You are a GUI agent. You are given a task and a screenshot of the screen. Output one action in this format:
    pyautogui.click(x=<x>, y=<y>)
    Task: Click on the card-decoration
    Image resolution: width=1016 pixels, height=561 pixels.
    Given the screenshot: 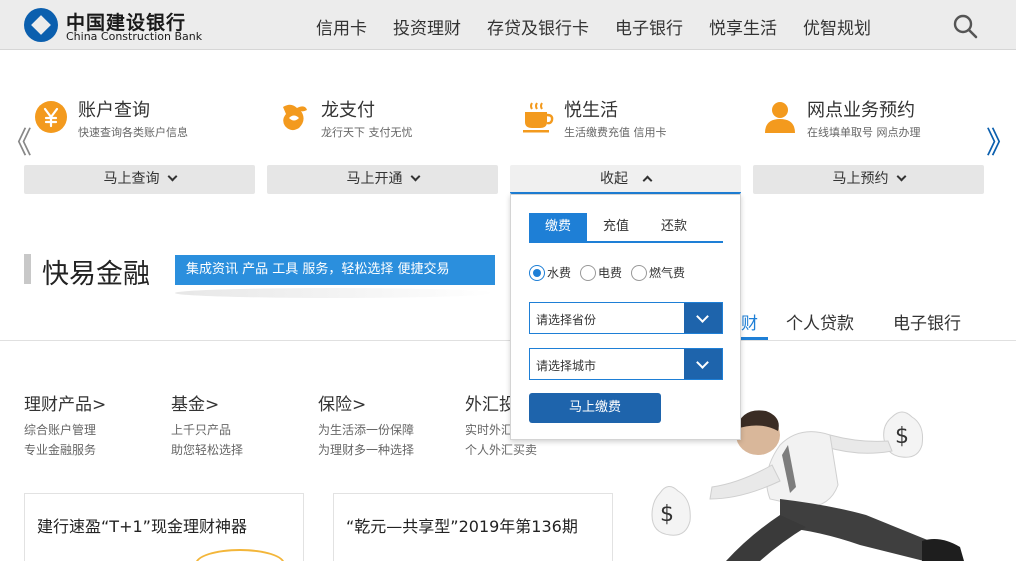 What is the action you would take?
    pyautogui.click(x=240, y=555)
    